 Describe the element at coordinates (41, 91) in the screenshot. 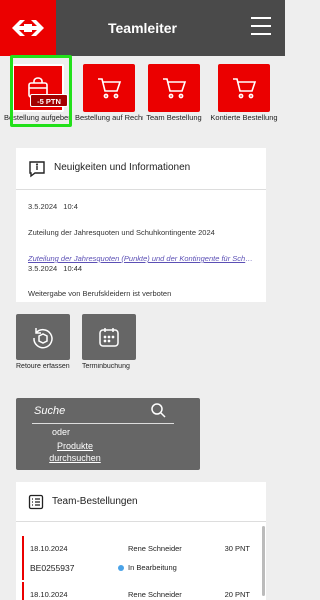

I see `selection-highlight` at that location.